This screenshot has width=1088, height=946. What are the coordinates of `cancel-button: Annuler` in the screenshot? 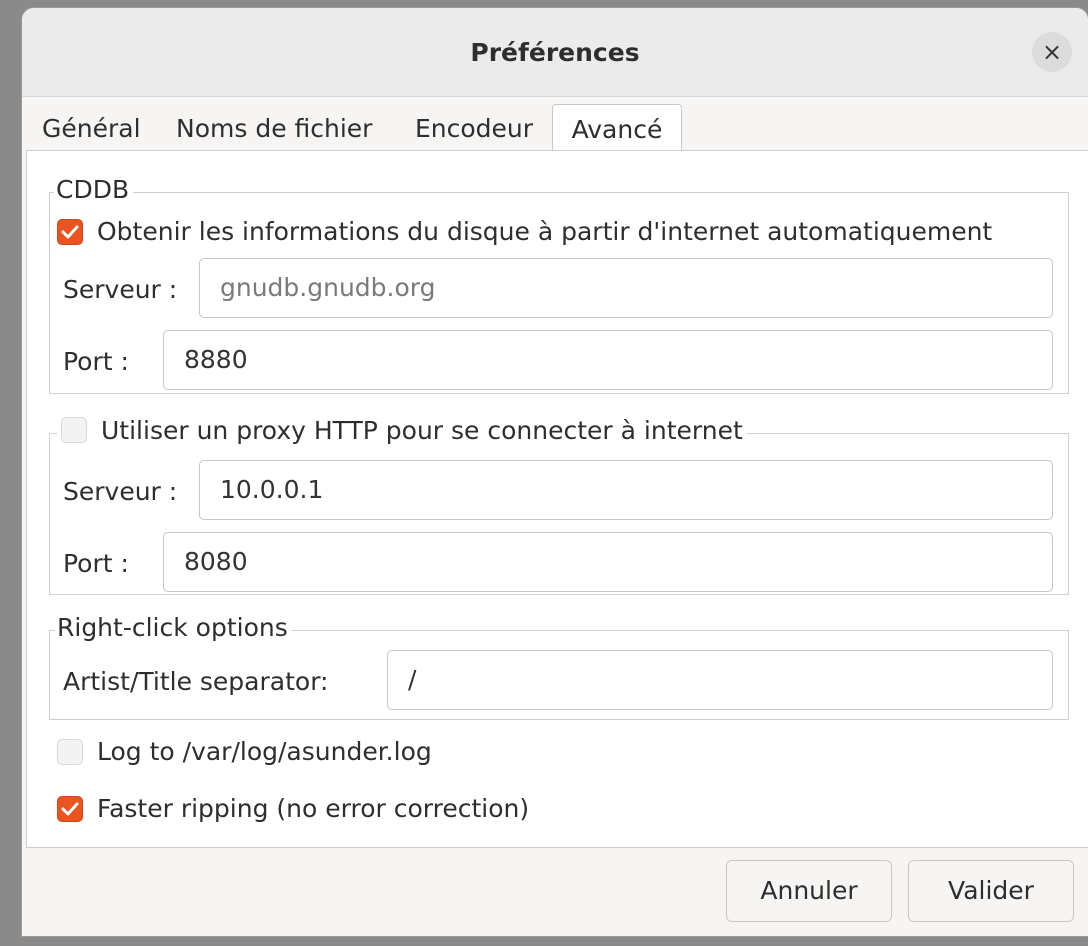 It's located at (809, 891).